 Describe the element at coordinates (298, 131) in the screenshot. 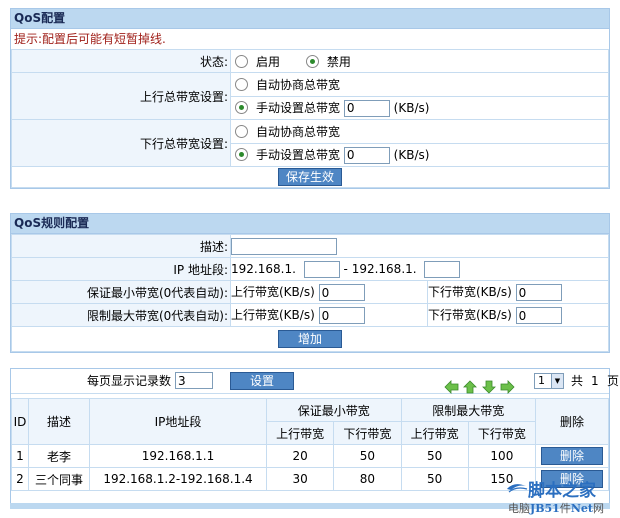

I see `down-auto-label: 自动协商总带宽` at that location.